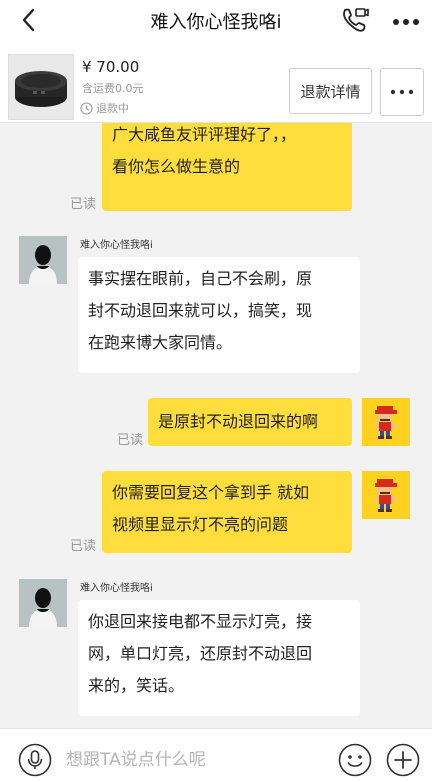  I want to click on message-bubble-theirs: 事实摆在眼前，自己不会刷，原 封不动退回来就可以，搞笑，现 在跑来博大家同情。, so click(219, 315).